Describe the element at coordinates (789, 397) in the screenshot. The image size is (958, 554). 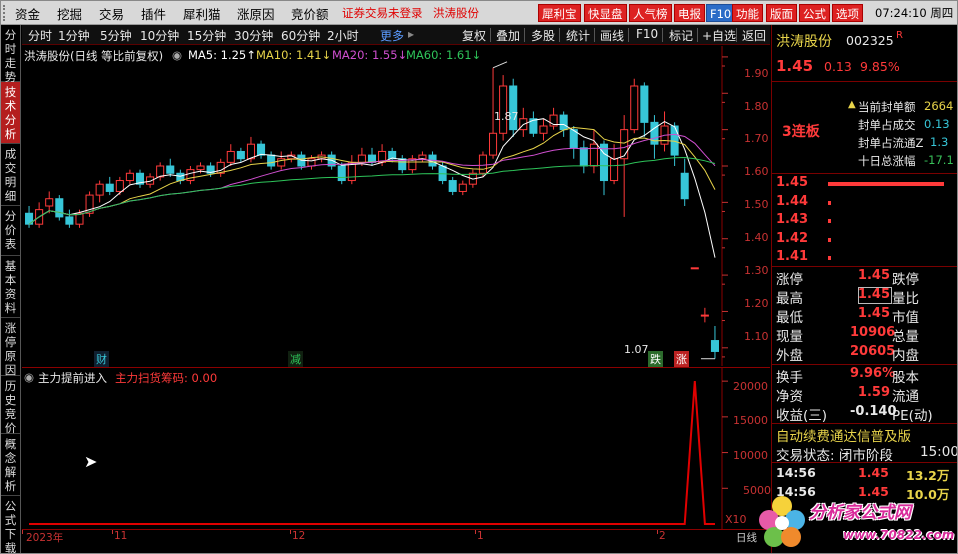
I see `fund-label: 净资` at that location.